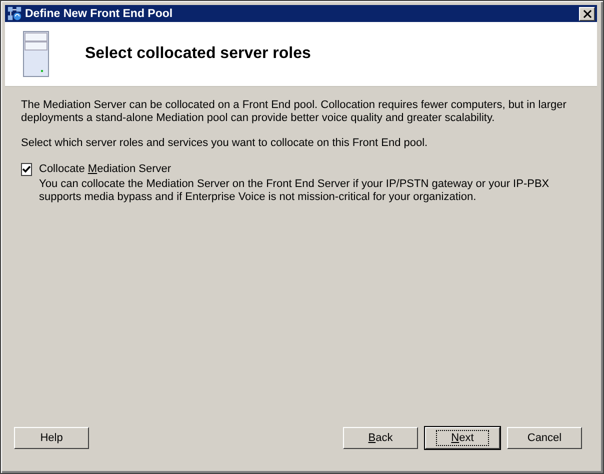 The height and width of the screenshot is (474, 604). Describe the element at coordinates (105, 169) in the screenshot. I see `checkbox-label: Collocate Mediation Server` at that location.